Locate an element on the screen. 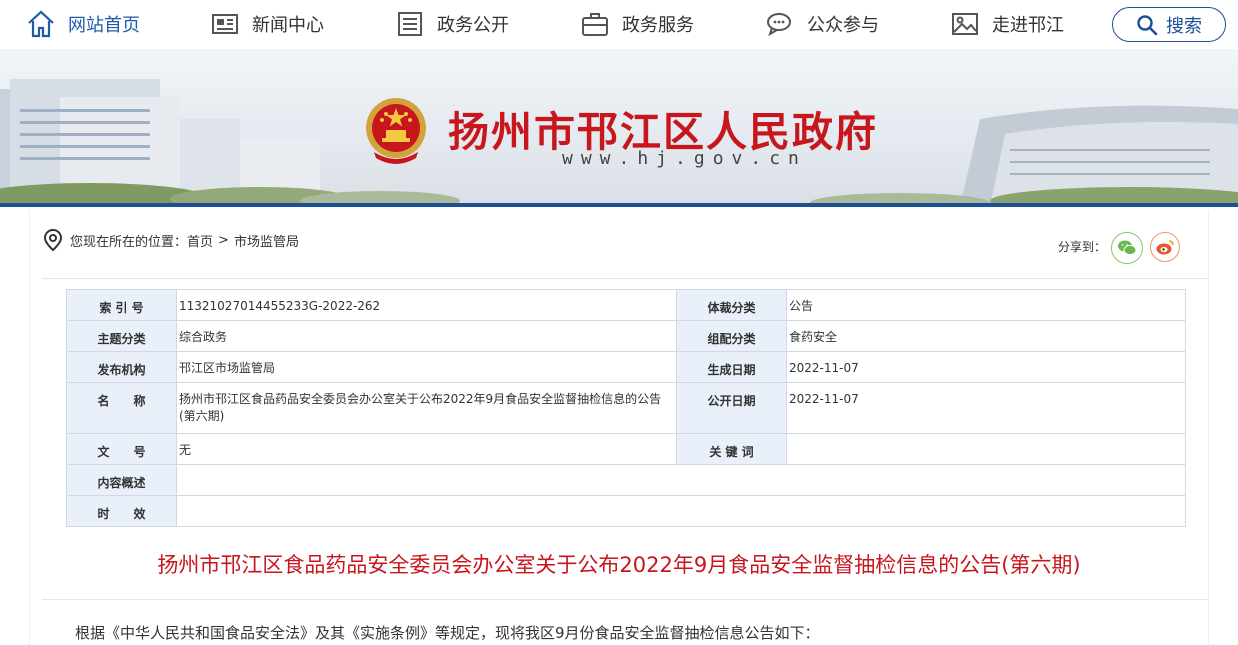 Image resolution: width=1238 pixels, height=645 pixels. weibo-icon is located at coordinates (1165, 247).